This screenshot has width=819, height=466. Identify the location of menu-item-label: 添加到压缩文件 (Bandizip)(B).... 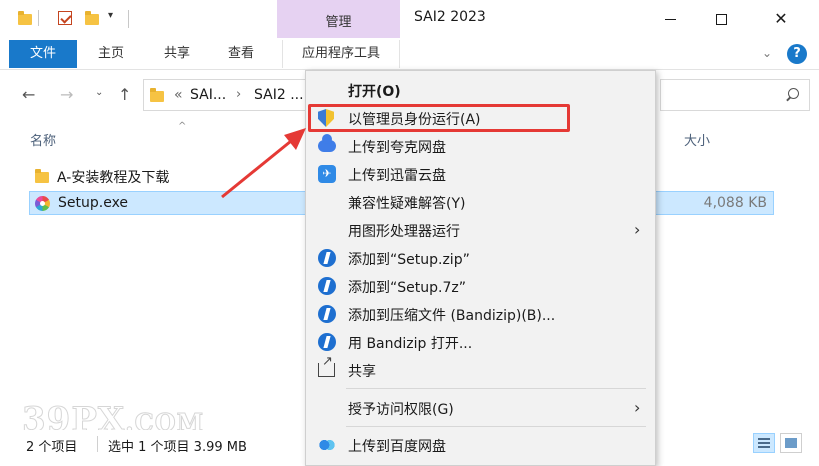
(452, 316).